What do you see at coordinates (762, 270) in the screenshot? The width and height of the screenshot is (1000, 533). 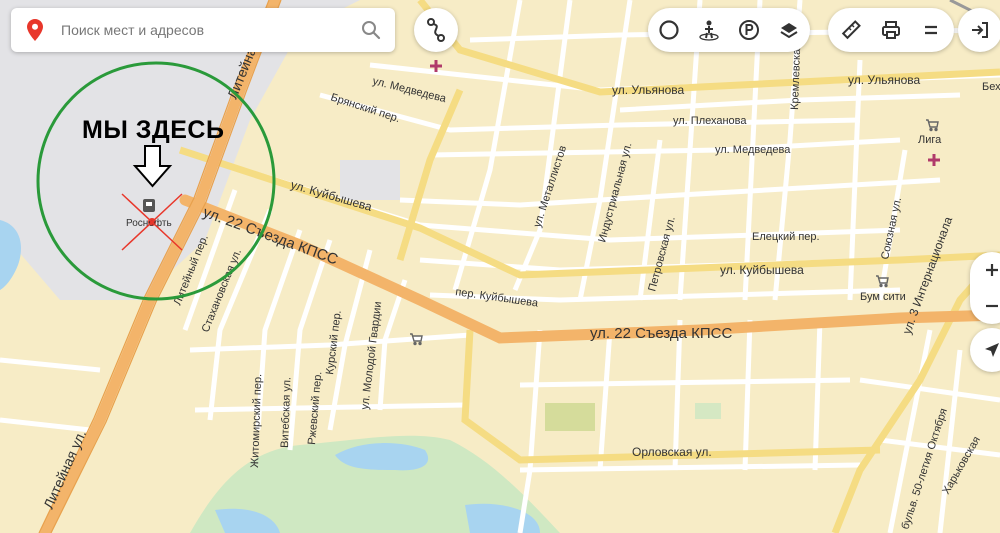 I see `street-label: ул. Куйбышева` at bounding box center [762, 270].